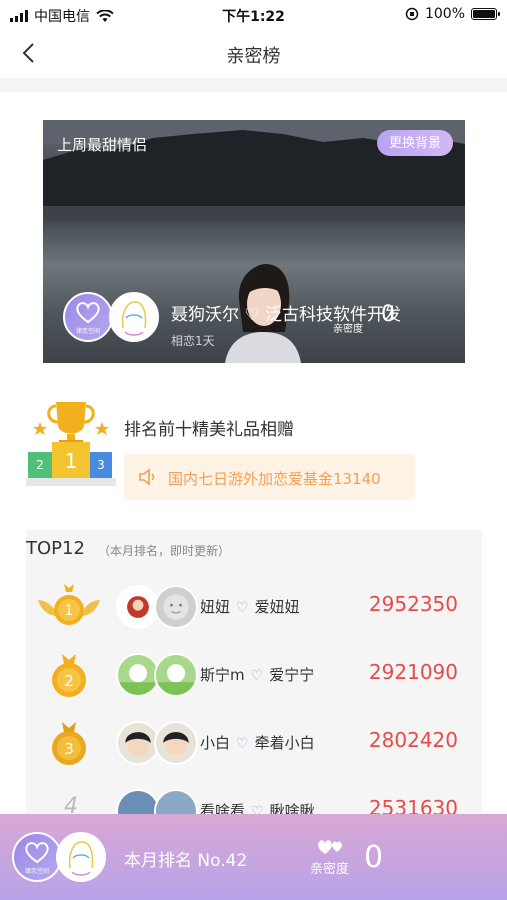 This screenshot has height=900, width=507. I want to click on partner-avatar, so click(134, 317).